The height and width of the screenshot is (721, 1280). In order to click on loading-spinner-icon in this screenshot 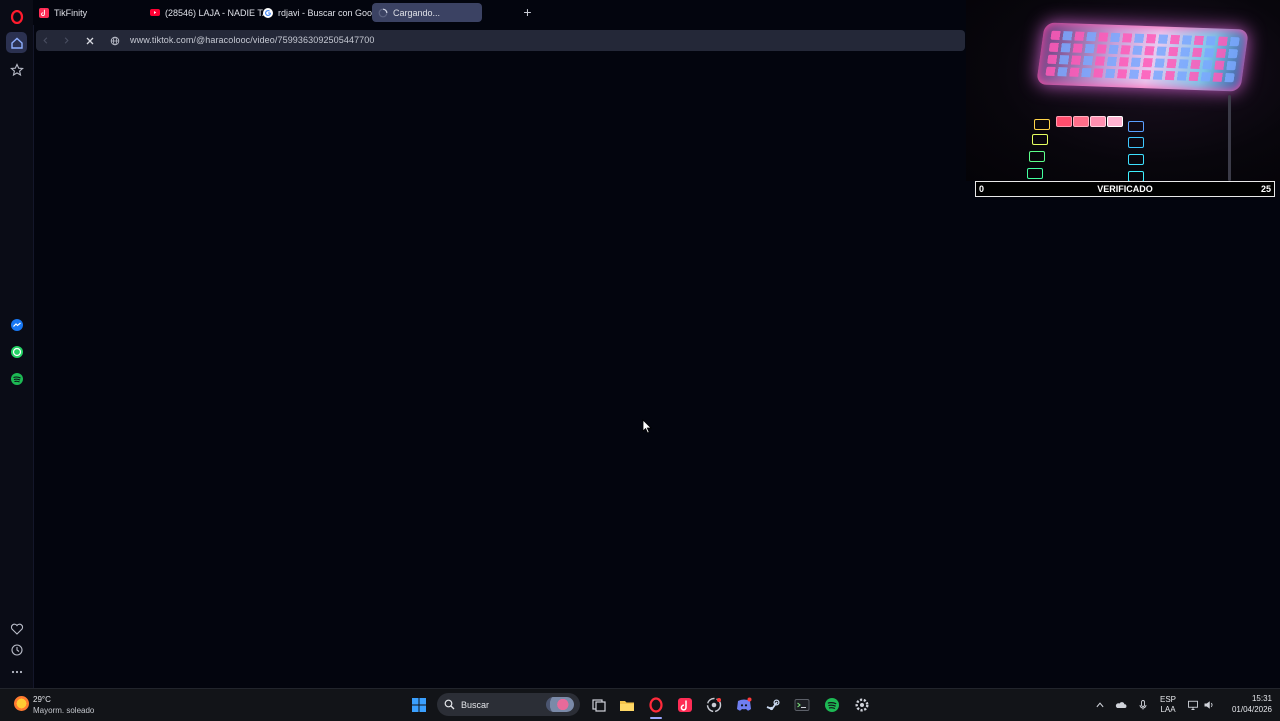, I will do `click(383, 13)`.